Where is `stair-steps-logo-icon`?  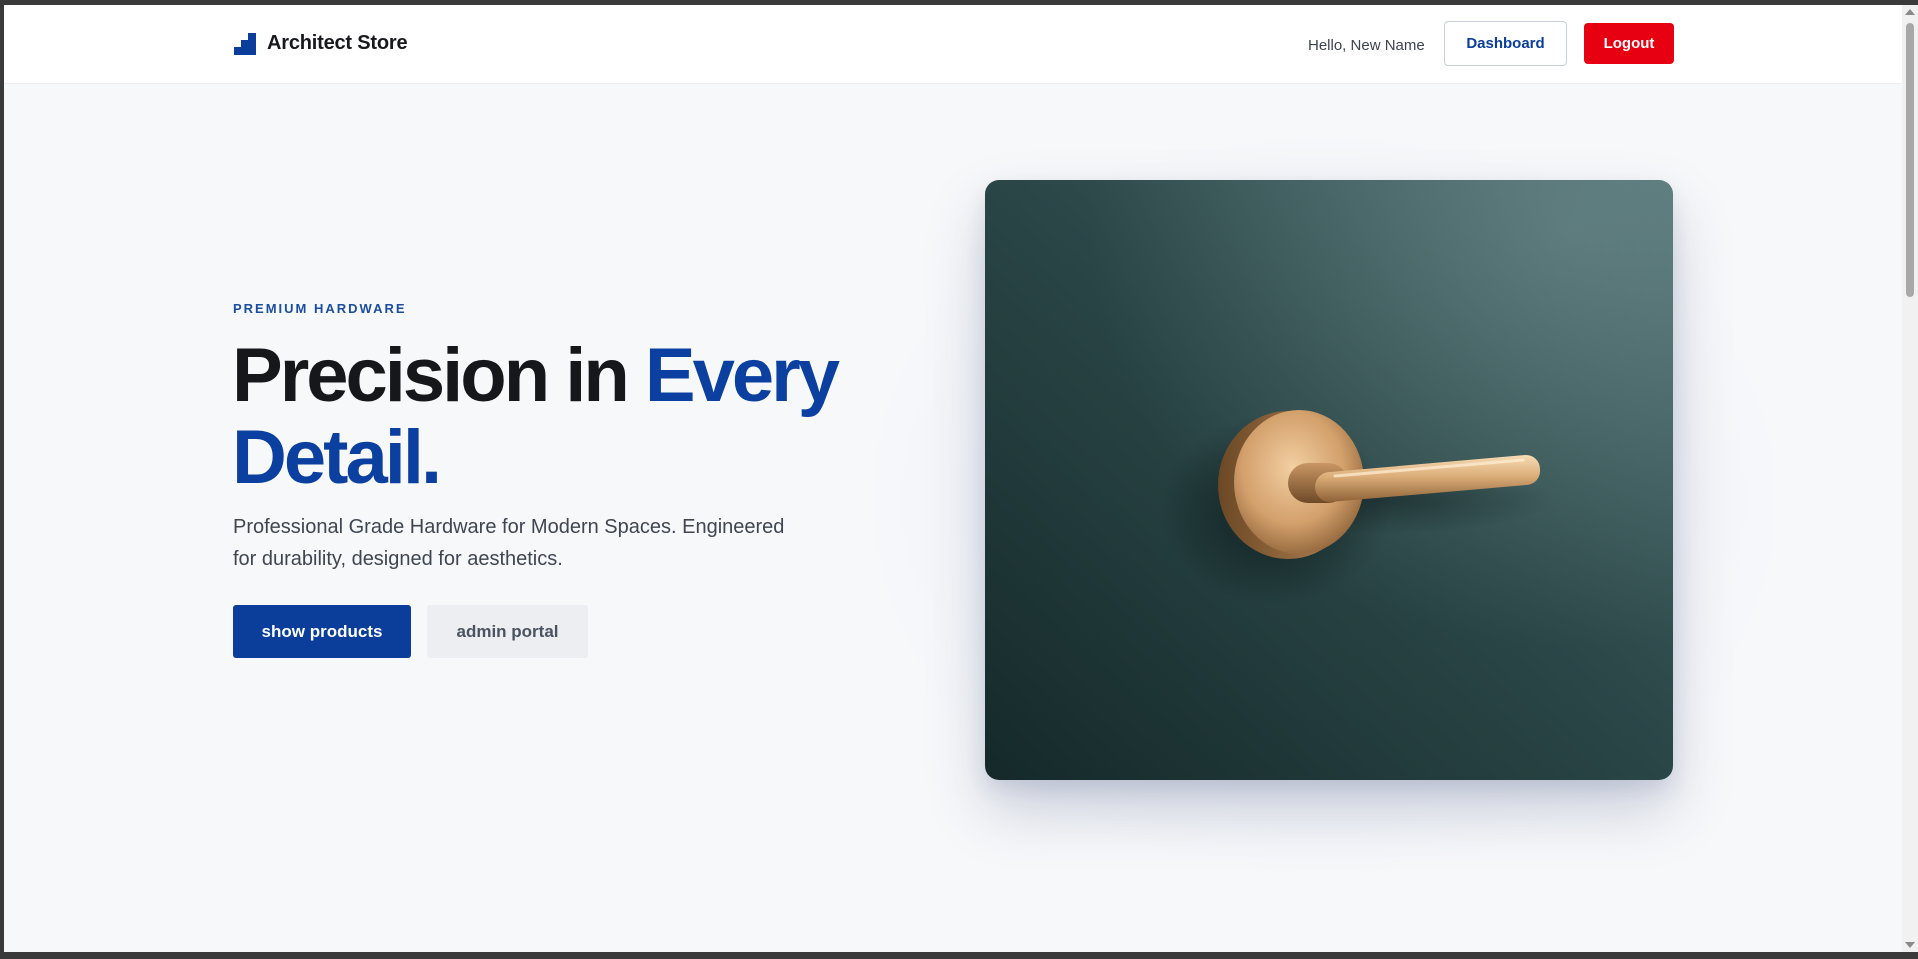 stair-steps-logo-icon is located at coordinates (245, 43).